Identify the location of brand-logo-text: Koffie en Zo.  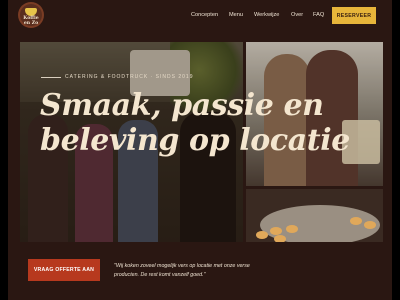
(31, 21).